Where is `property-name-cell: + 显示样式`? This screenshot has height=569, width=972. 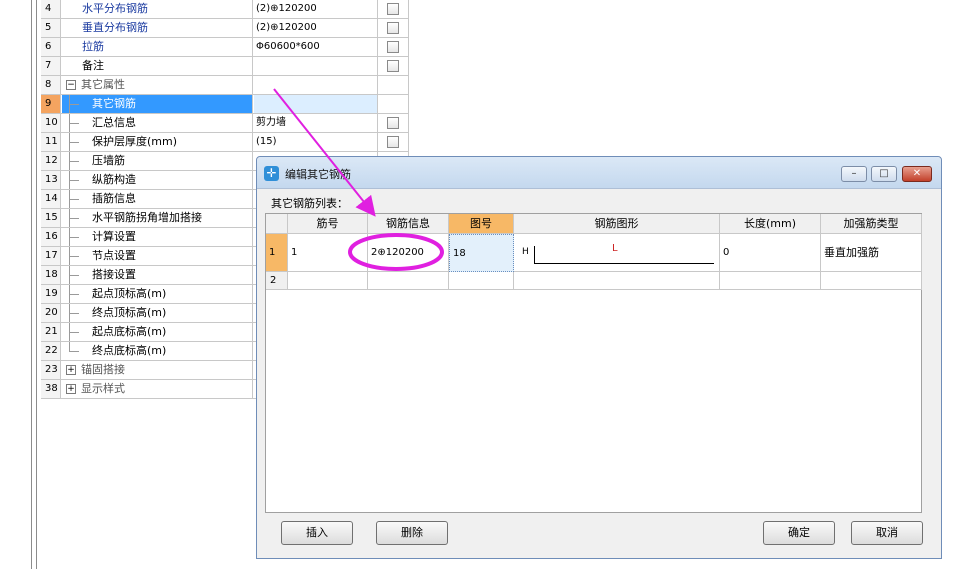
property-name-cell: + 显示样式 is located at coordinates (157, 389).